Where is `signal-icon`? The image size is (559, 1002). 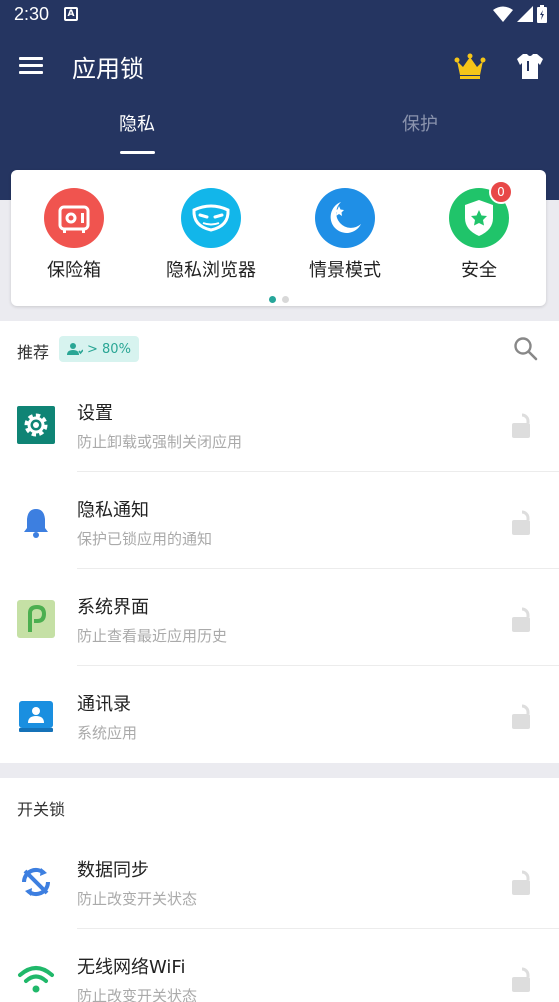
signal-icon is located at coordinates (525, 14).